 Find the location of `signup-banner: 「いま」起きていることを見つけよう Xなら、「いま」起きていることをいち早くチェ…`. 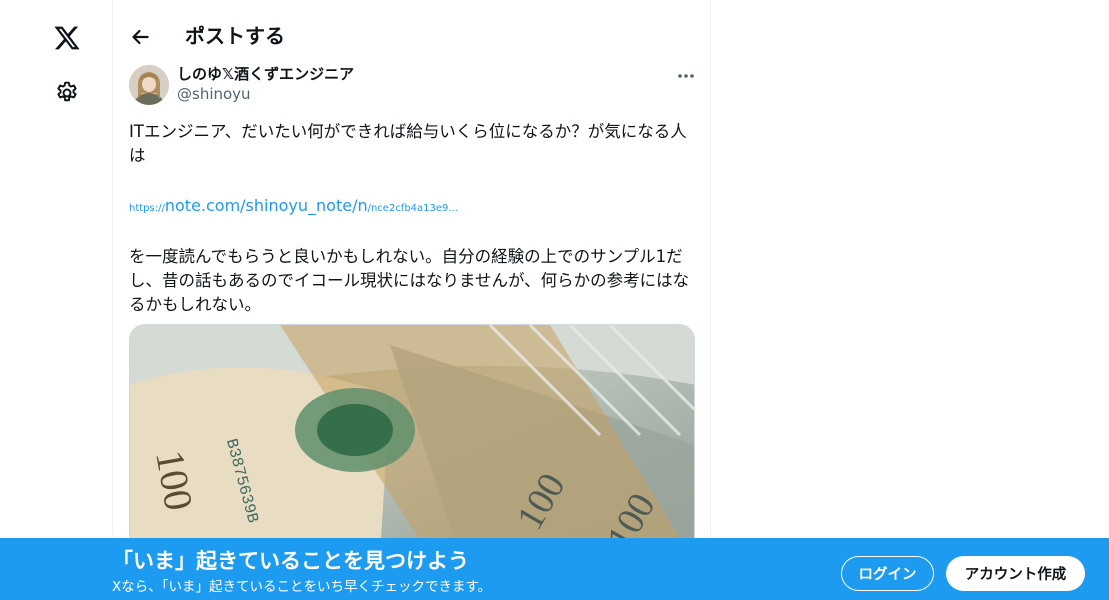

signup-banner: 「いま」起きていることを見つけよう Xなら、「いま」起きていることをいち早くチェ… is located at coordinates (554, 569).